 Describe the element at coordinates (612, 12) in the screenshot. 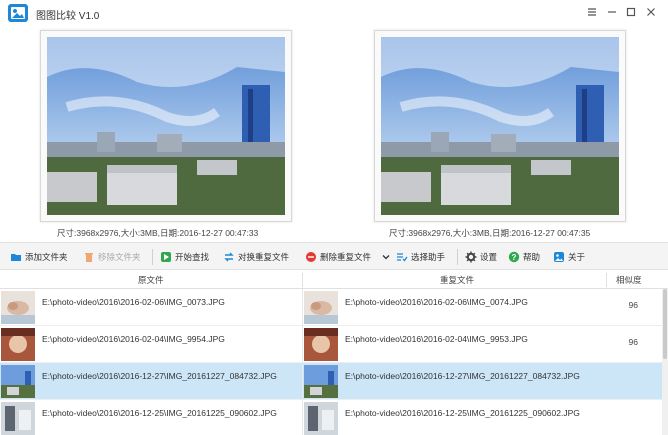

I see `minimize-icon` at that location.